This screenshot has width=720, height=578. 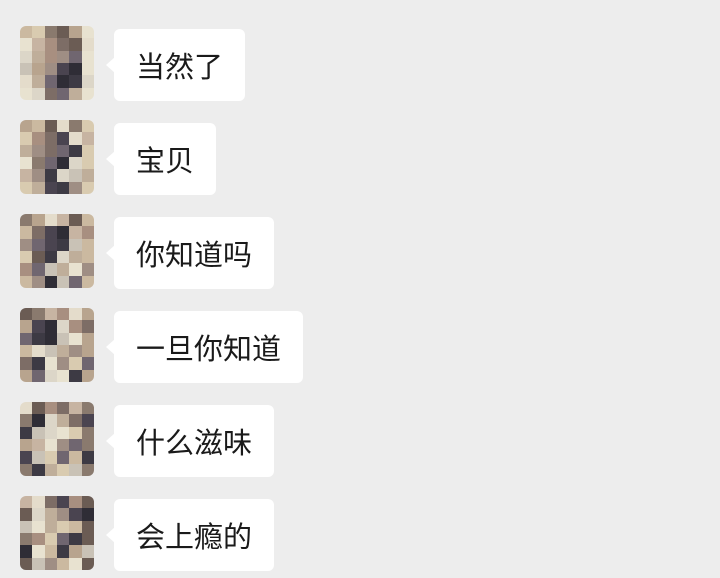 What do you see at coordinates (204, 347) in the screenshot?
I see `message-bubble: 一旦你知道` at bounding box center [204, 347].